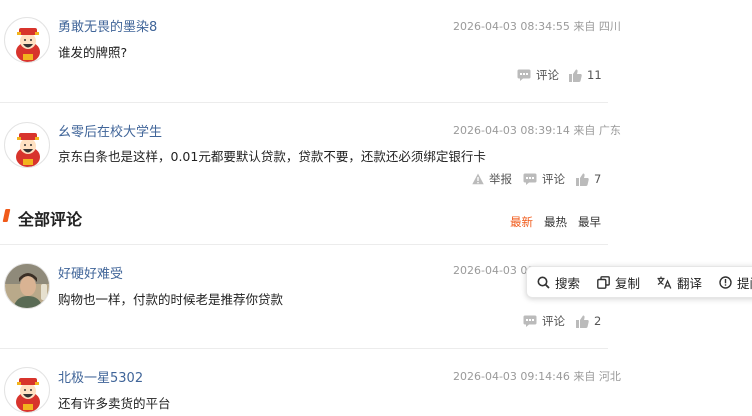  I want to click on sort-hottest: 最热, so click(555, 222).